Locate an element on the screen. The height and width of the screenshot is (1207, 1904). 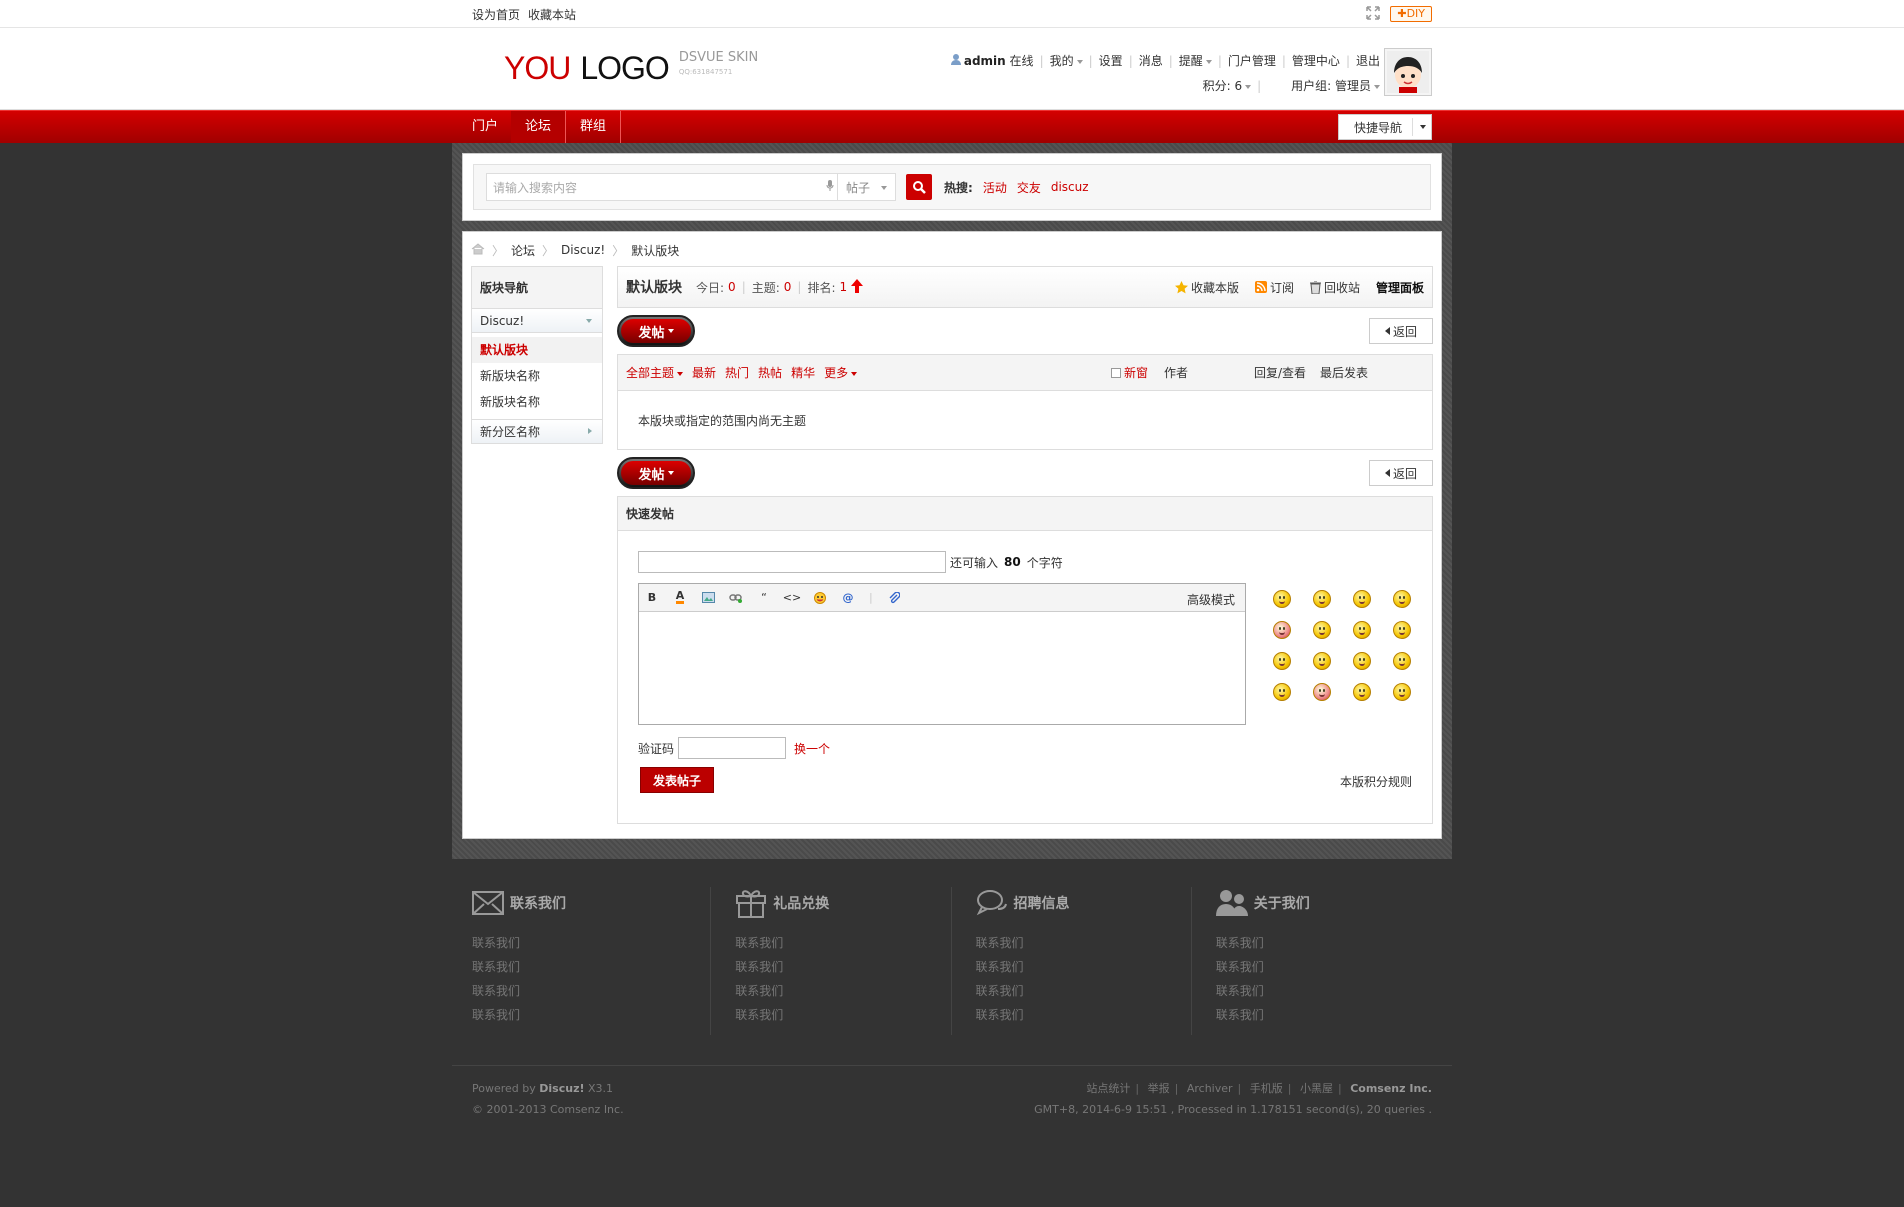
breadcrumb-discuz: Discuz! is located at coordinates (583, 250).